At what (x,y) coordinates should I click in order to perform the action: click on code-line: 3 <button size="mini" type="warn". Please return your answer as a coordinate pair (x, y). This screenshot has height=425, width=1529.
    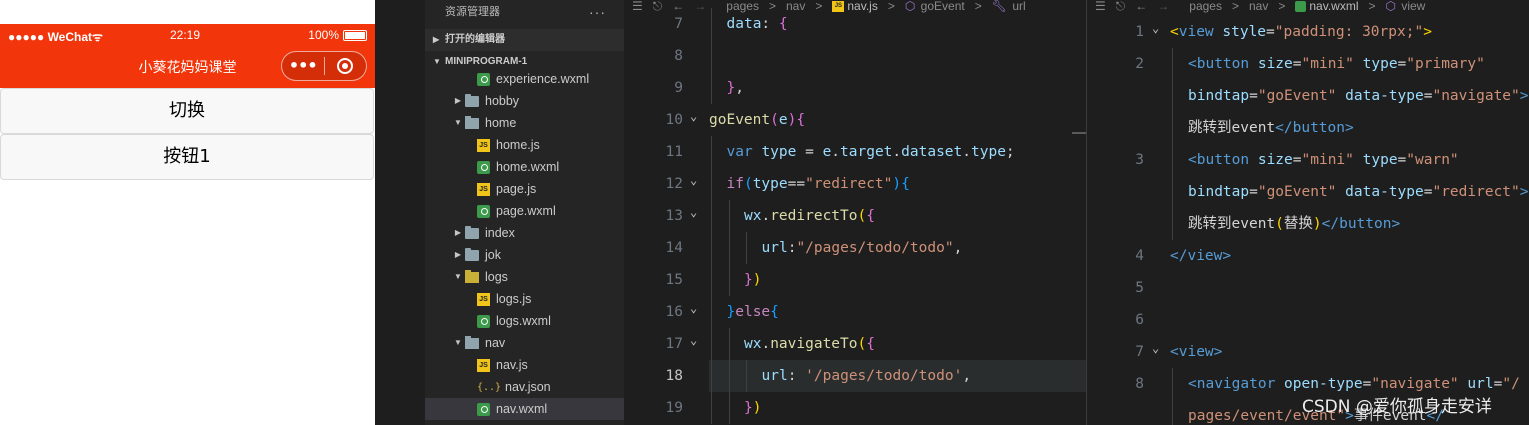
    Looking at the image, I should click on (1308, 160).